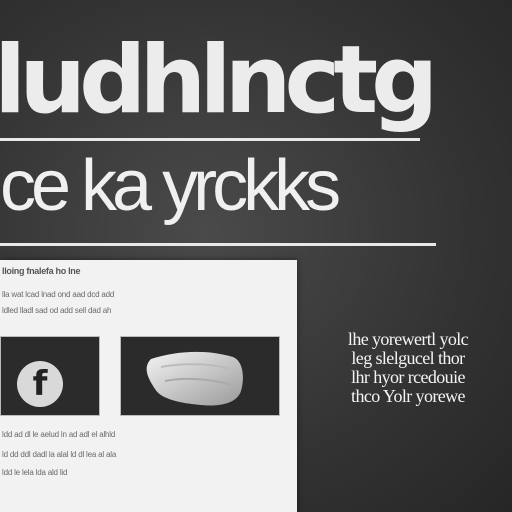 The height and width of the screenshot is (512, 512). I want to click on headline-rule, so click(210, 139).